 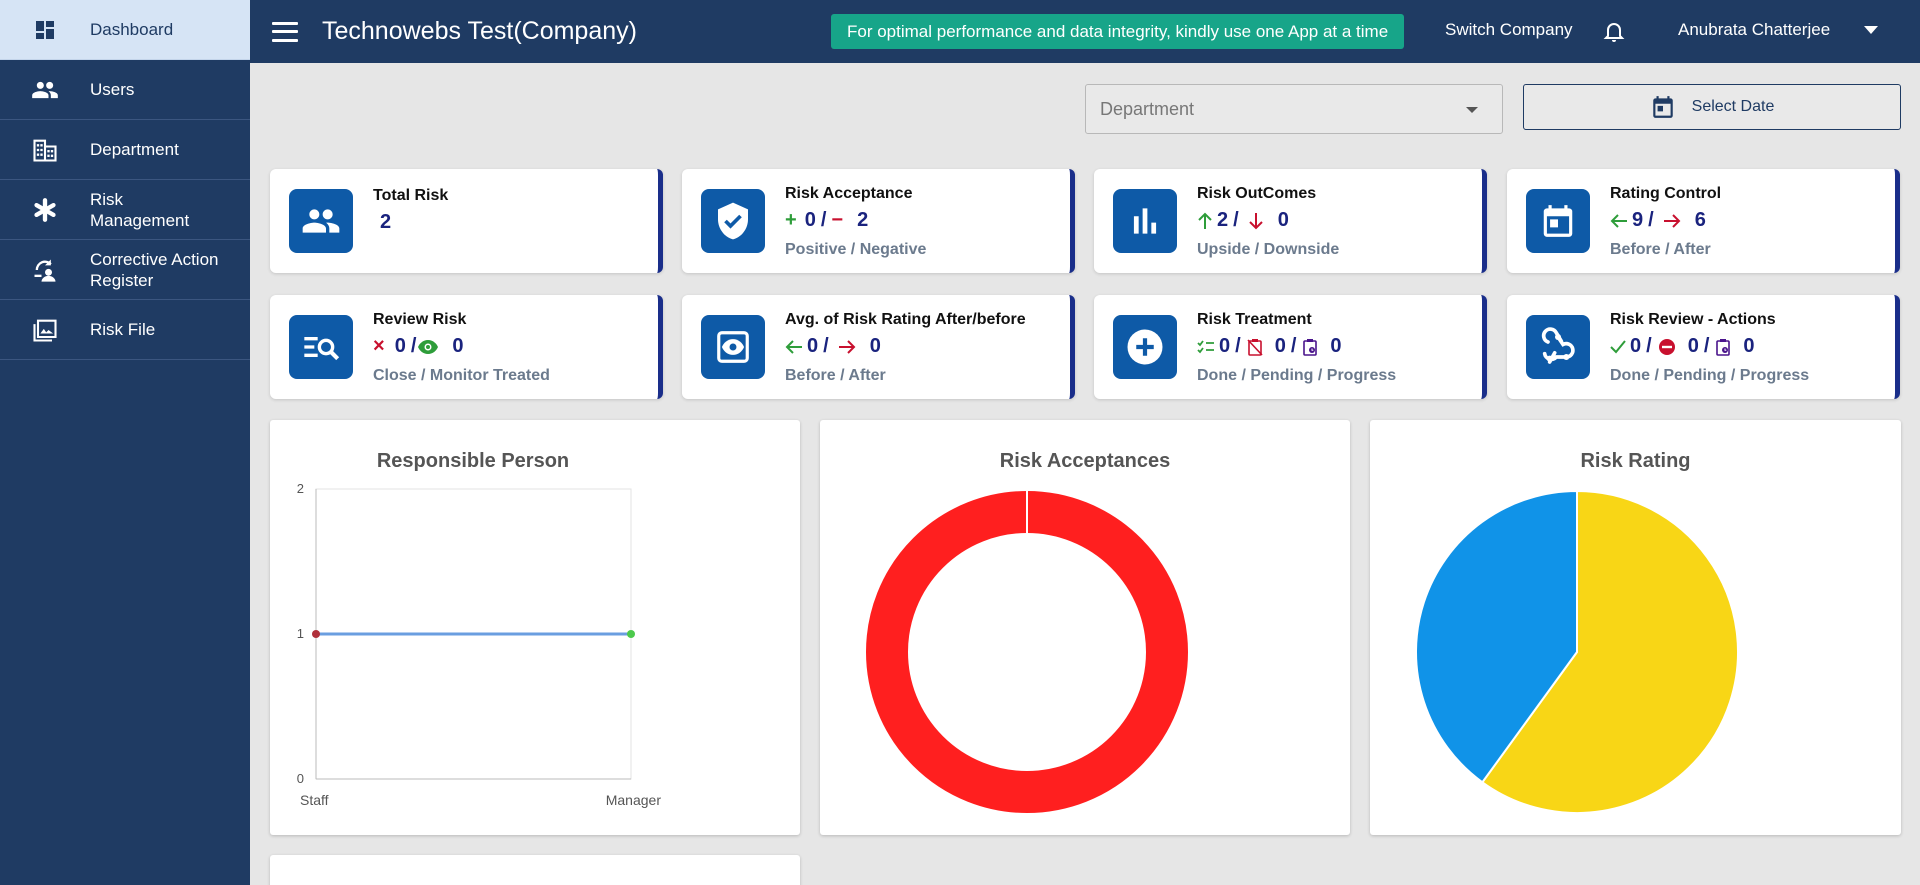 I want to click on pending-value: 0, so click(x=1693, y=346).